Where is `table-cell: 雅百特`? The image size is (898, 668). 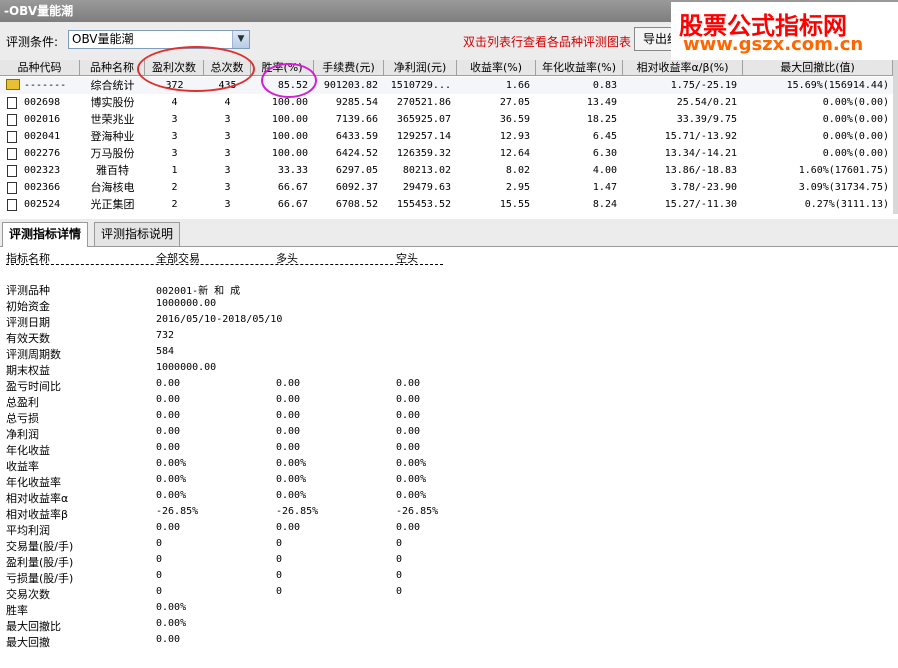 table-cell: 雅百特 is located at coordinates (112, 170).